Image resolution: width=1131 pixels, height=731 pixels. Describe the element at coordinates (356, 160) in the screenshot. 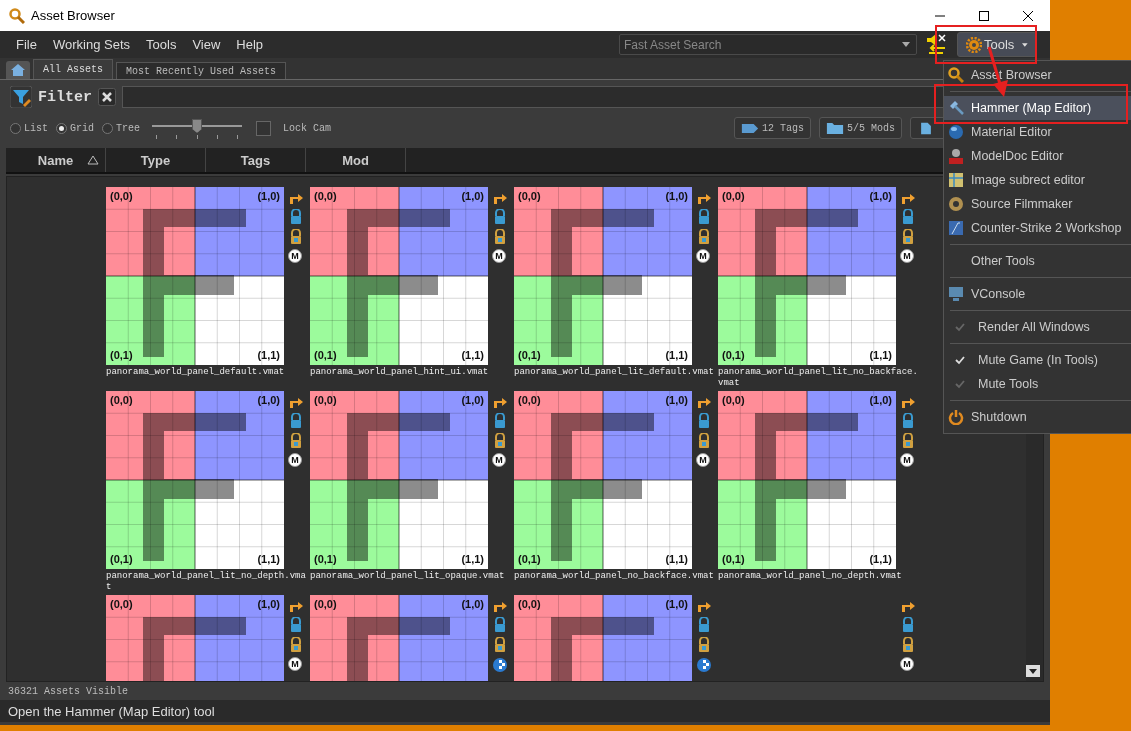

I see `column-header: Mod` at that location.